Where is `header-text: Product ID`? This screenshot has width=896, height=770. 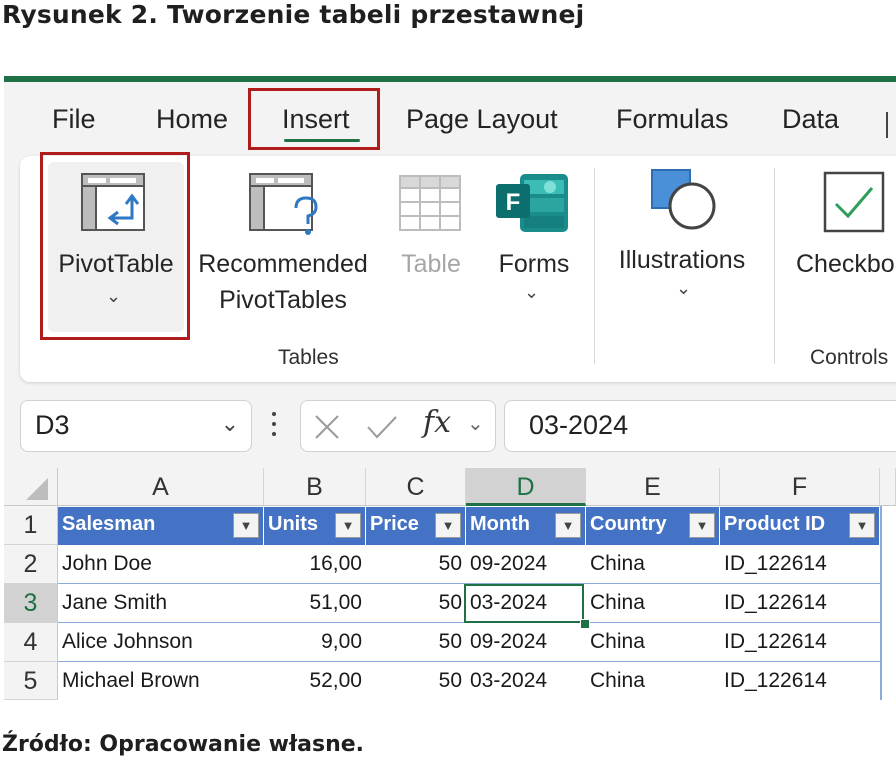 header-text: Product ID is located at coordinates (775, 524).